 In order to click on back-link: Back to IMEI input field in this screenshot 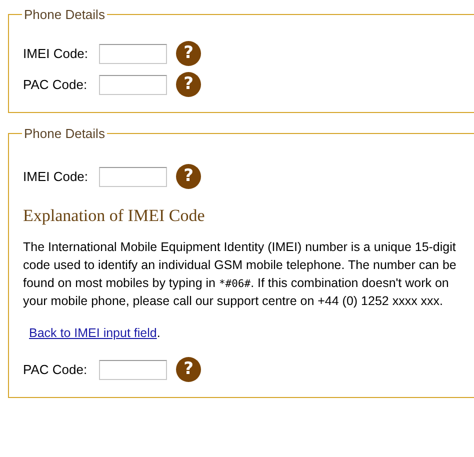, I will do `click(93, 333)`.